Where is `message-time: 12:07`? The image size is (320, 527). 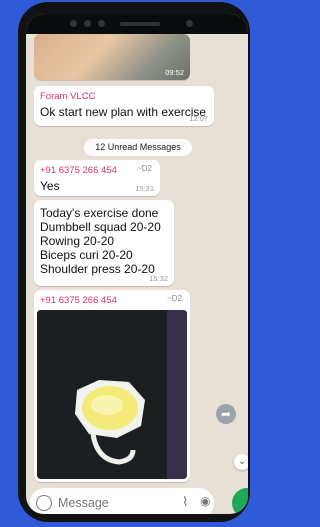
message-time: 12:07 is located at coordinates (198, 118).